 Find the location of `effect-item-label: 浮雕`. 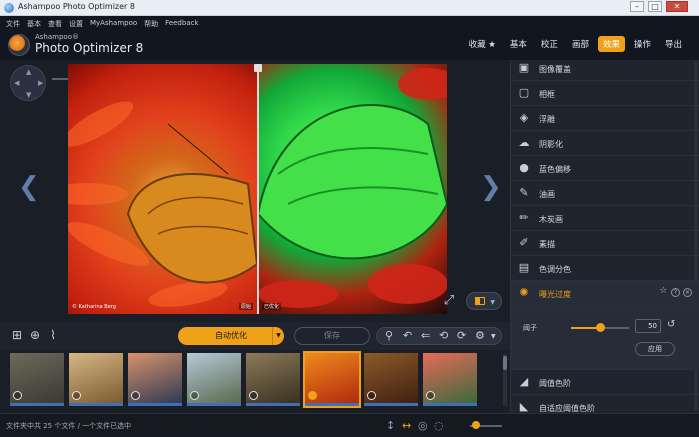

effect-item-label: 浮雕 is located at coordinates (547, 119).